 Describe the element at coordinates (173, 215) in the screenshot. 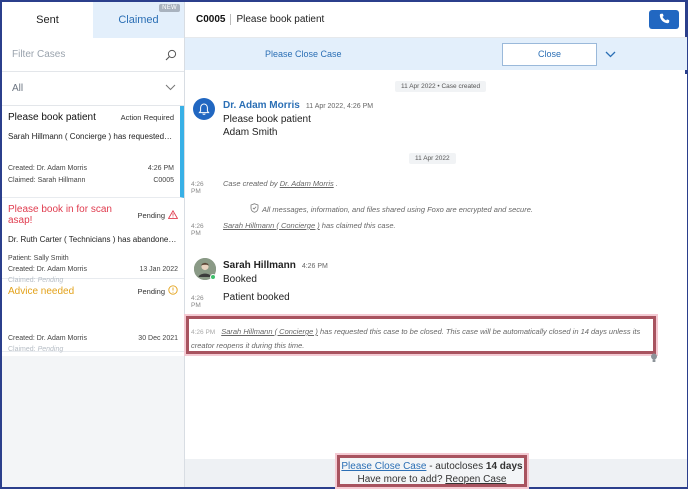

I see `warning-icon` at that location.